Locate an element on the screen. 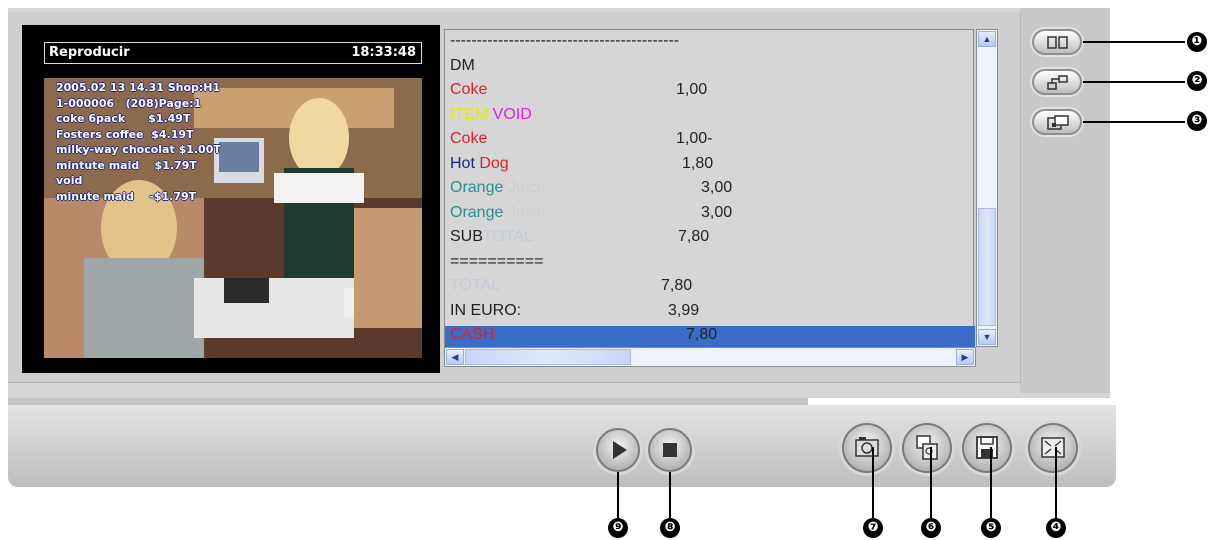 This screenshot has height=540, width=1217. camera-icon is located at coordinates (867, 447).